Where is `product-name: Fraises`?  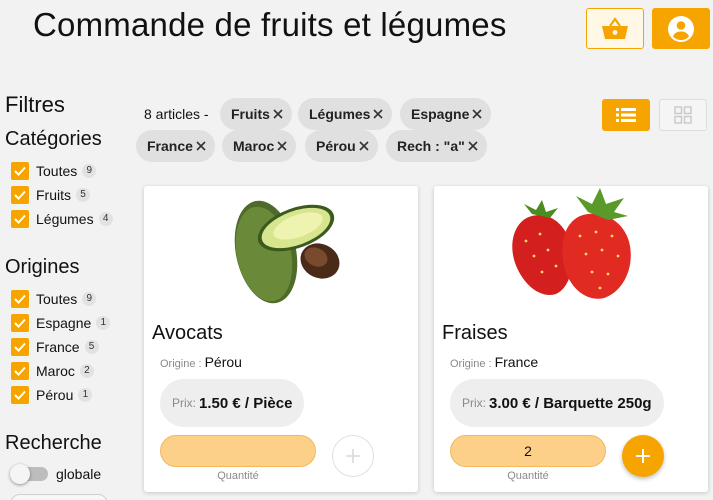
product-name: Fraises is located at coordinates (475, 333).